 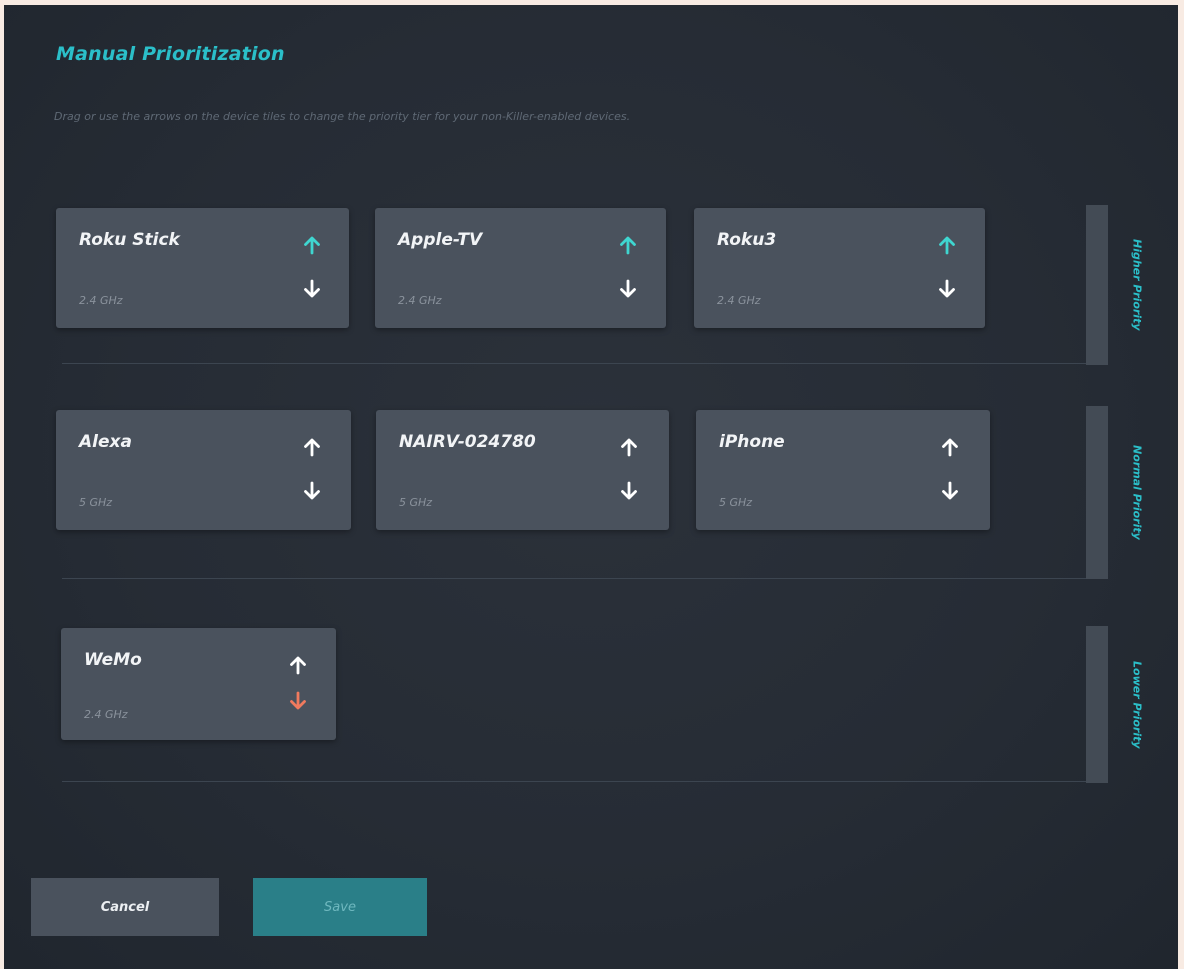 What do you see at coordinates (203, 470) in the screenshot?
I see `device-tile-alexa: Alexa 5 GHz` at bounding box center [203, 470].